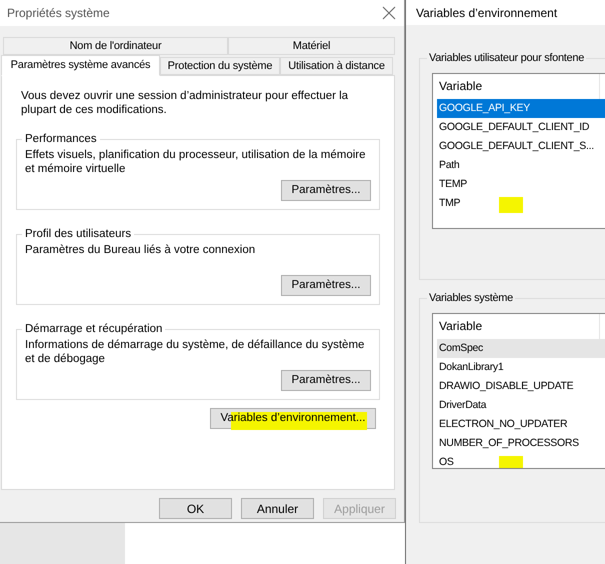 The height and width of the screenshot is (564, 605). I want to click on variable-row: GOOGLE_API_KEY, so click(521, 108).